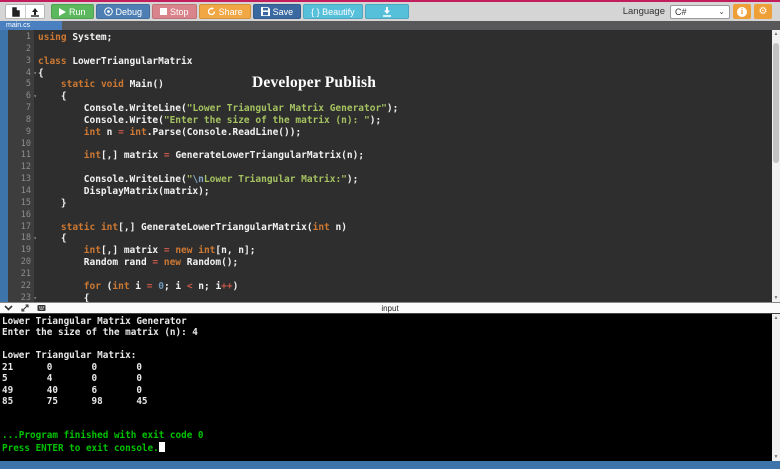 The image size is (780, 469). I want to click on line-number: 8, so click(28, 119).